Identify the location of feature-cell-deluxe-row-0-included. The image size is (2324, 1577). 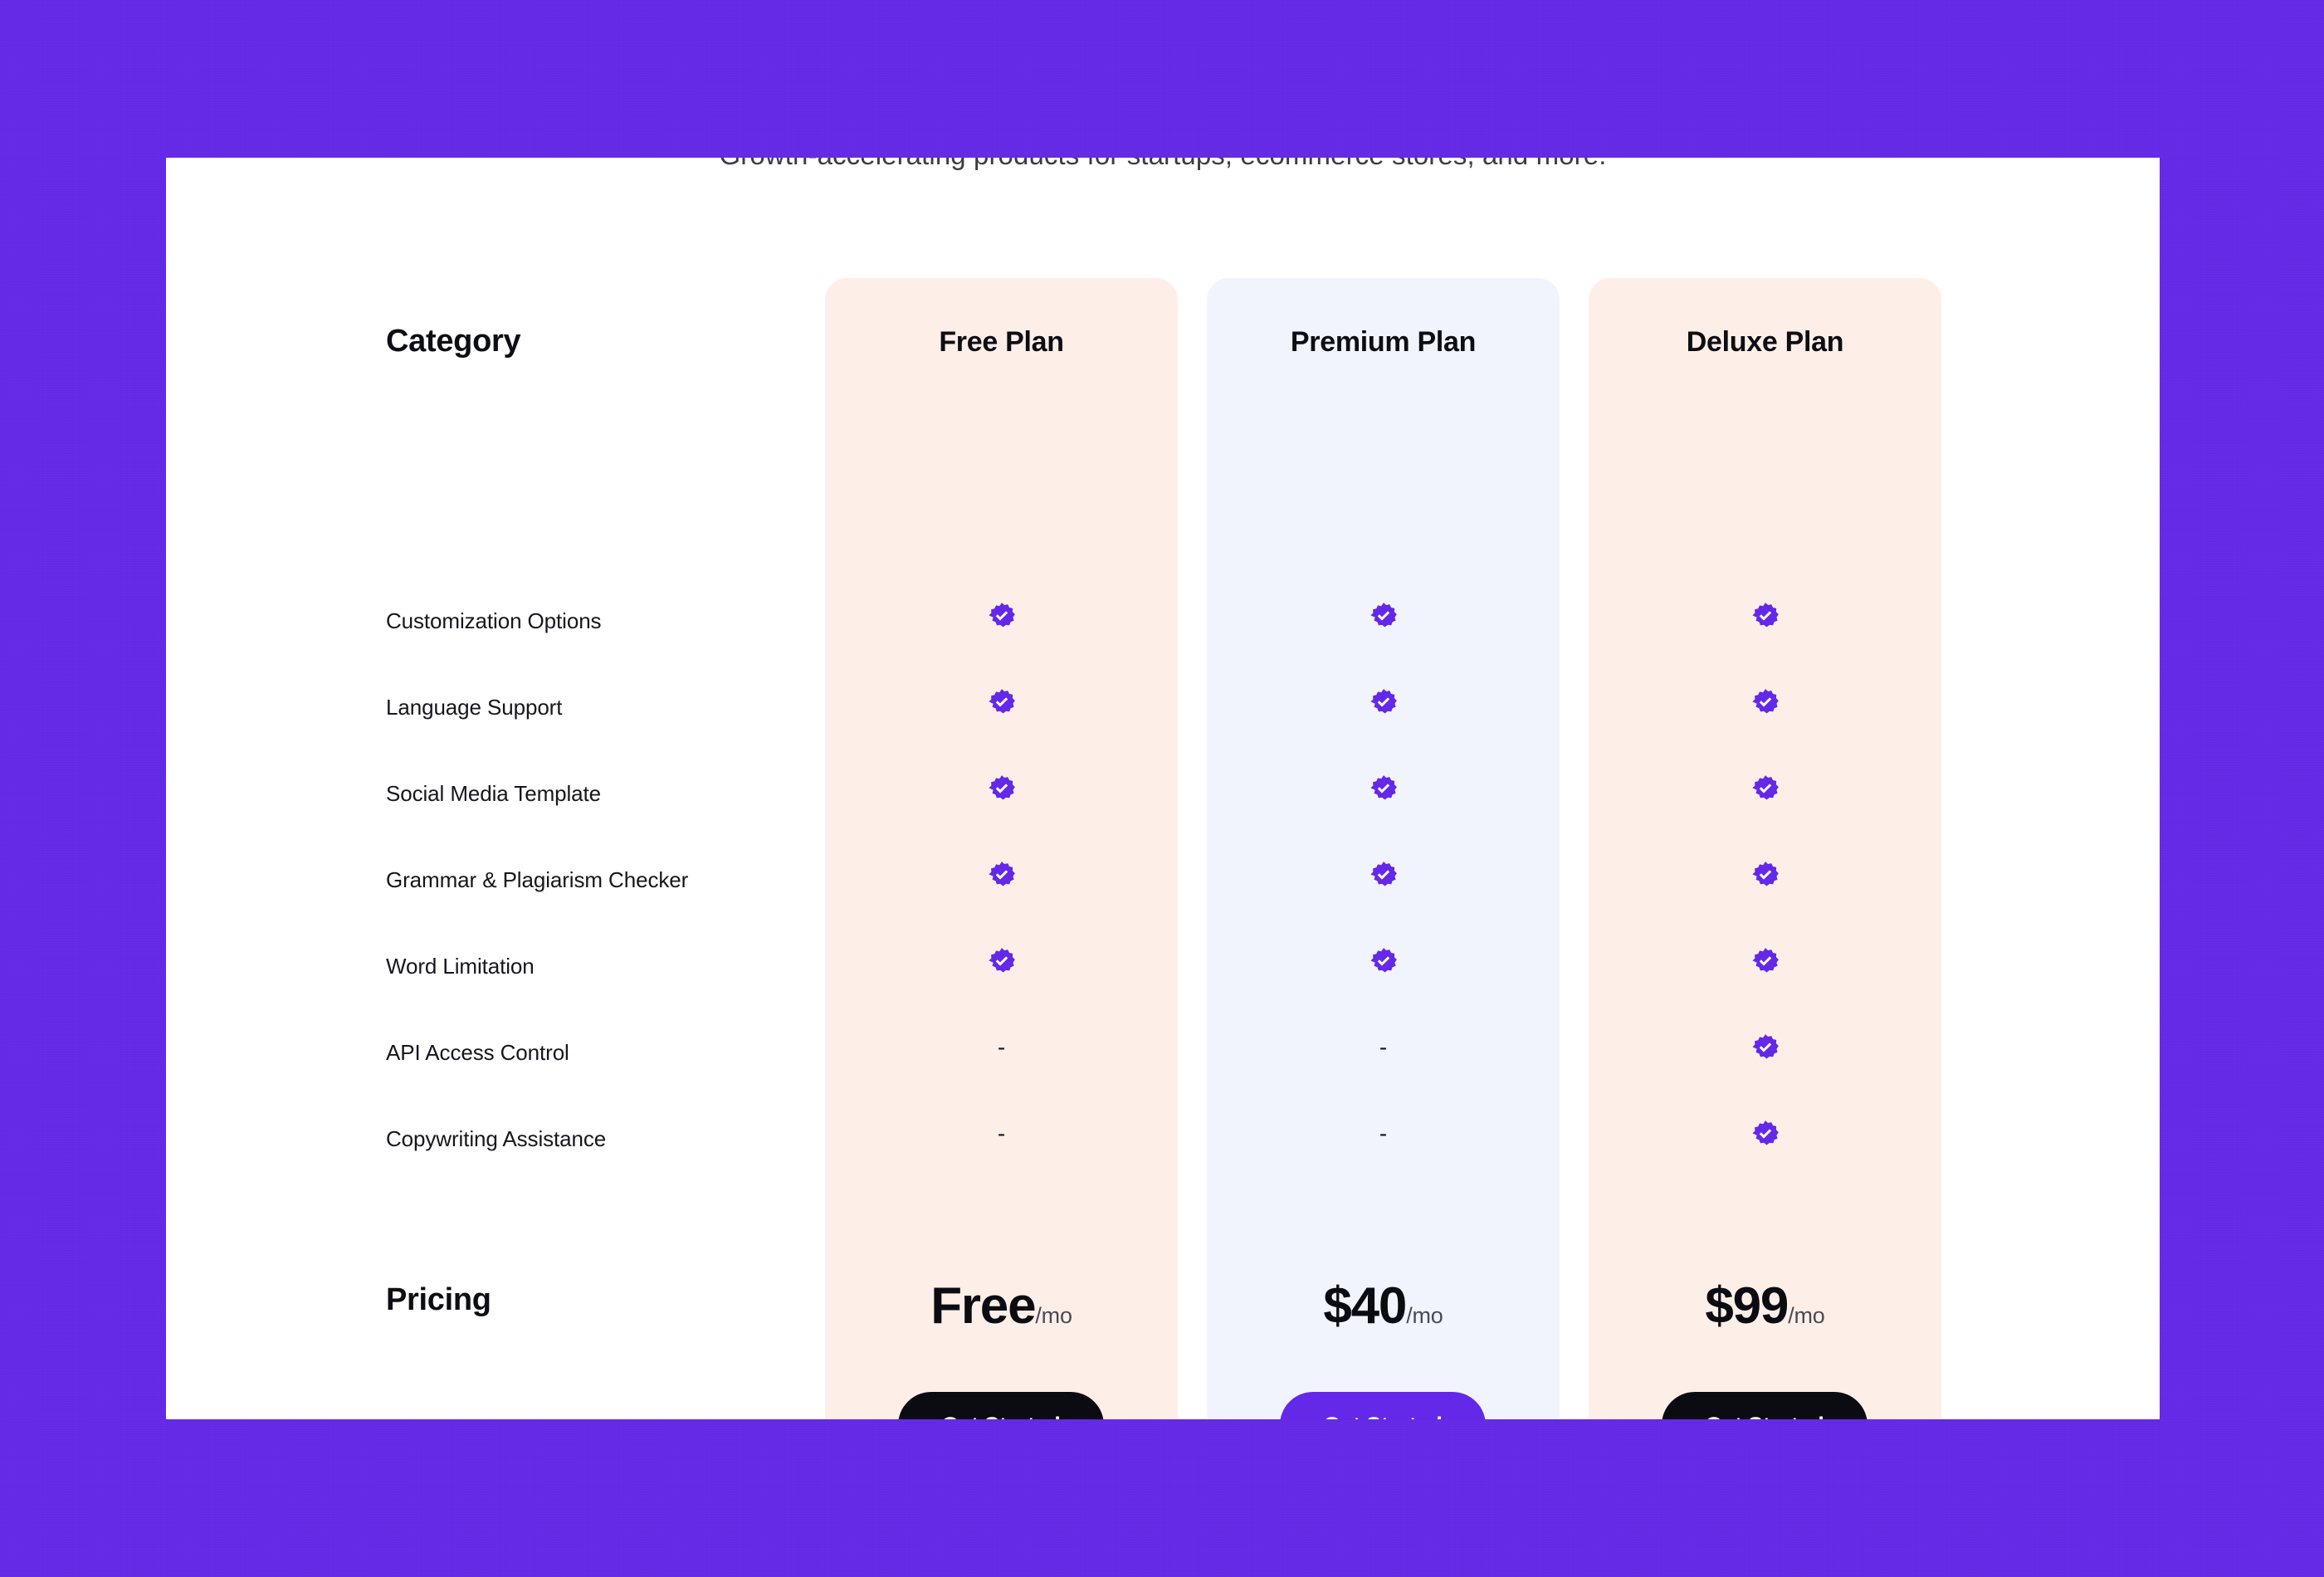
(1765, 616).